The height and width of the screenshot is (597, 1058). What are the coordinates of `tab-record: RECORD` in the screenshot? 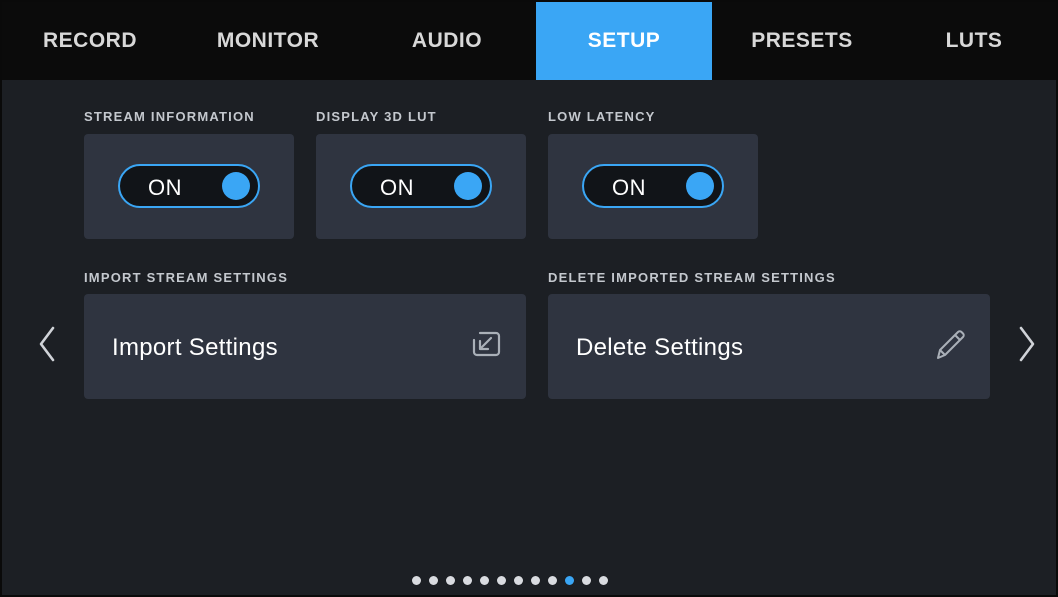 It's located at (90, 41).